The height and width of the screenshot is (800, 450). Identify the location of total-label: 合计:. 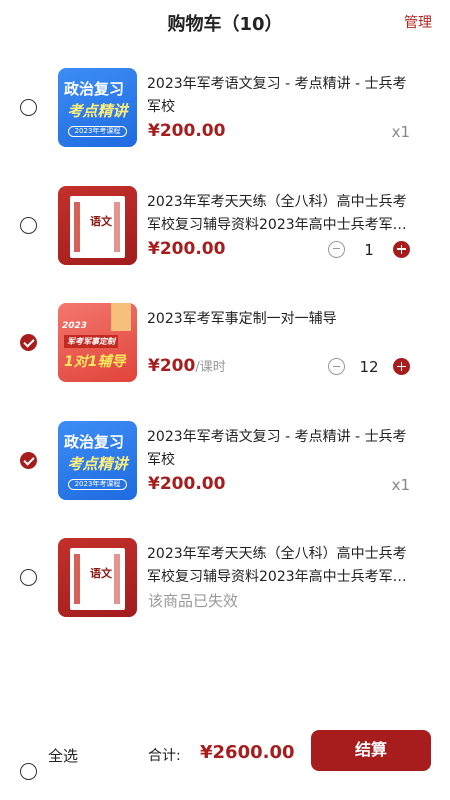
(164, 756).